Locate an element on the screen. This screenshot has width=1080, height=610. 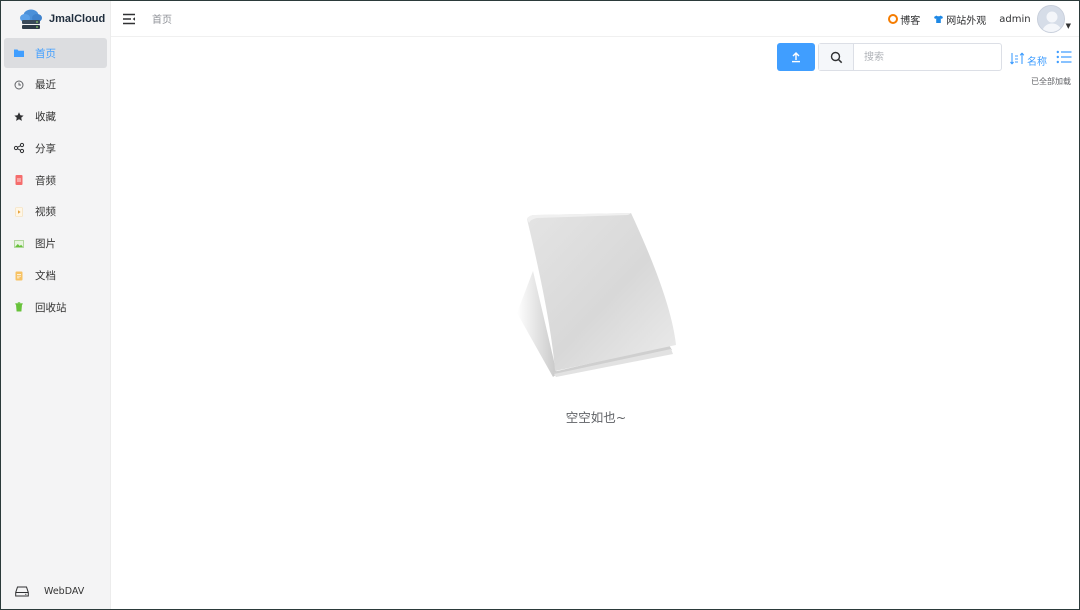
avatar is located at coordinates (1050, 19).